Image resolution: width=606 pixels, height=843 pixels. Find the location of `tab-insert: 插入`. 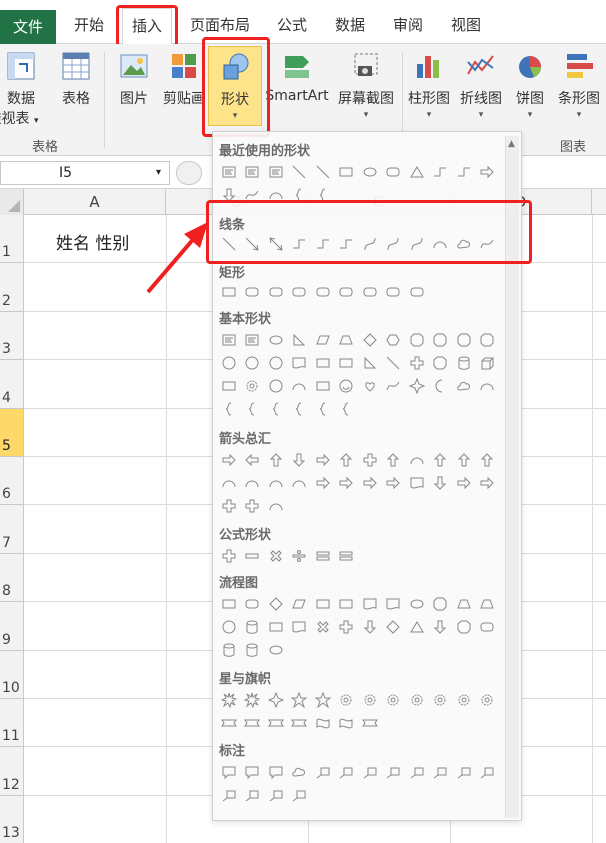

tab-insert: 插入 is located at coordinates (147, 26).